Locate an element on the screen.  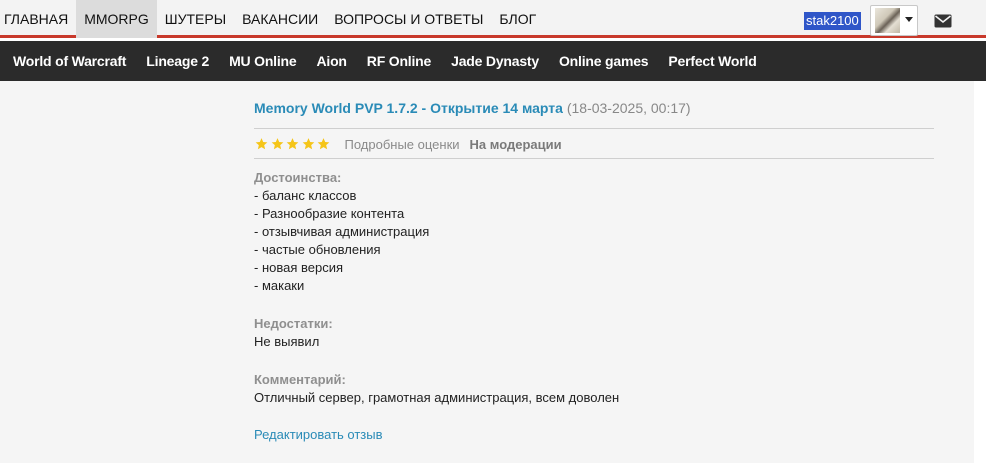
star-rating is located at coordinates (293, 144).